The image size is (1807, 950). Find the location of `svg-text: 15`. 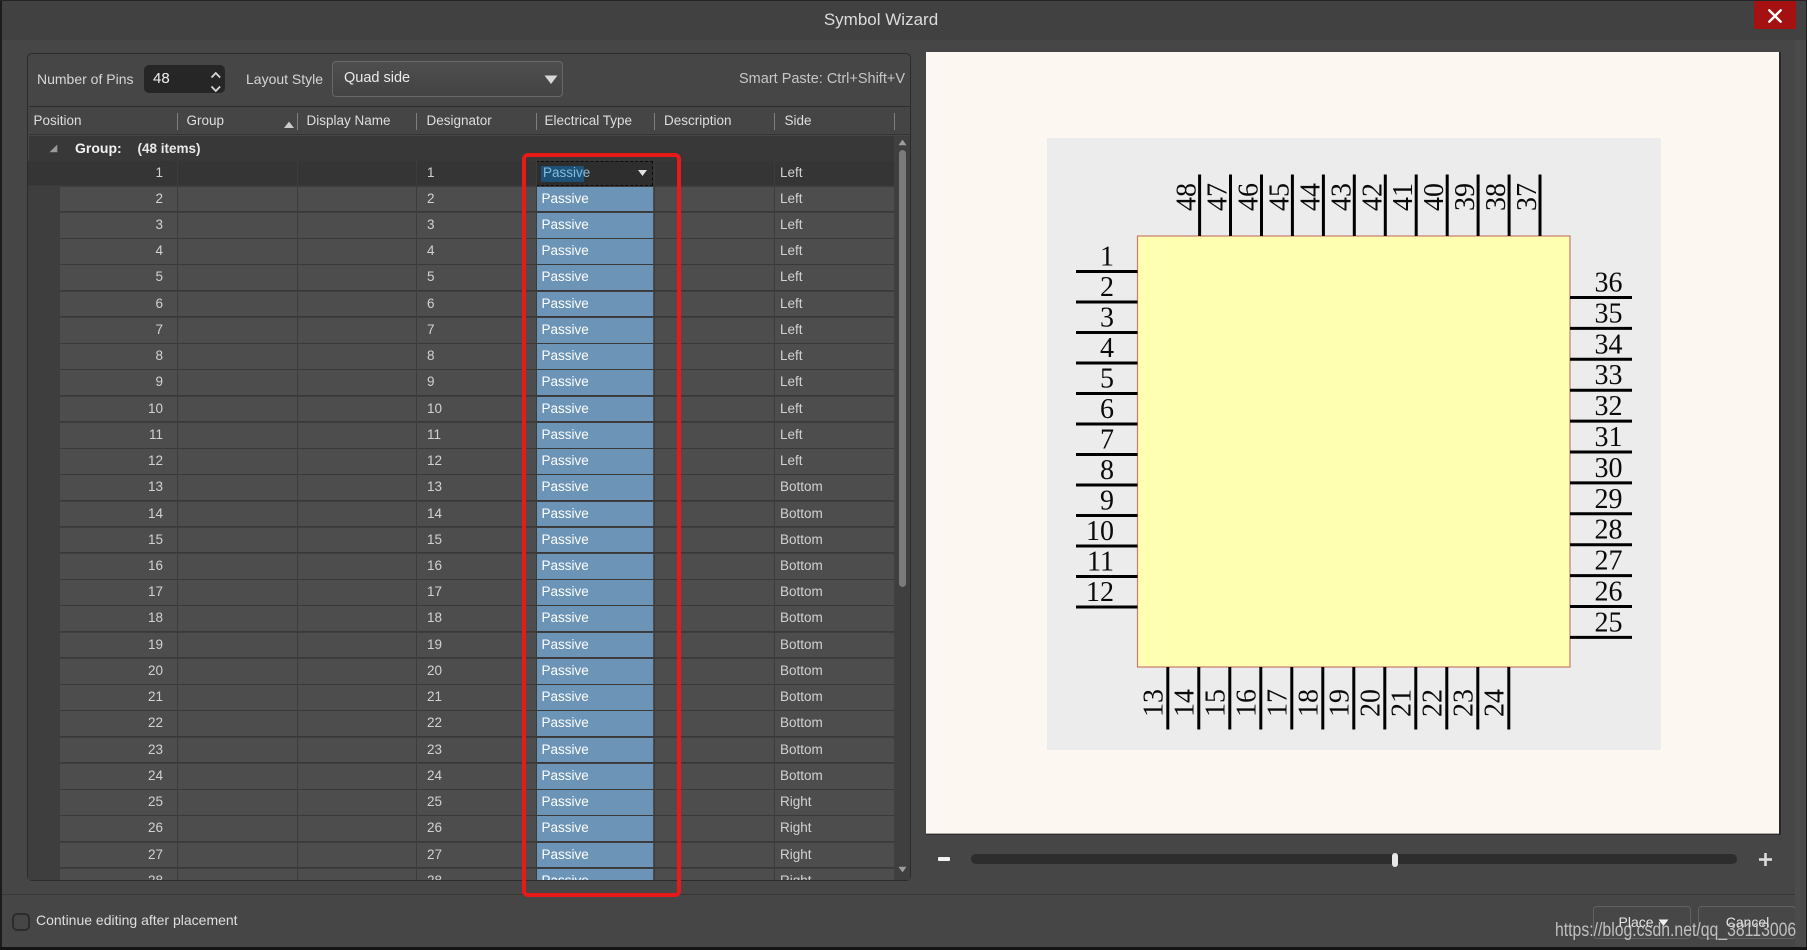

svg-text: 15 is located at coordinates (1215, 703).